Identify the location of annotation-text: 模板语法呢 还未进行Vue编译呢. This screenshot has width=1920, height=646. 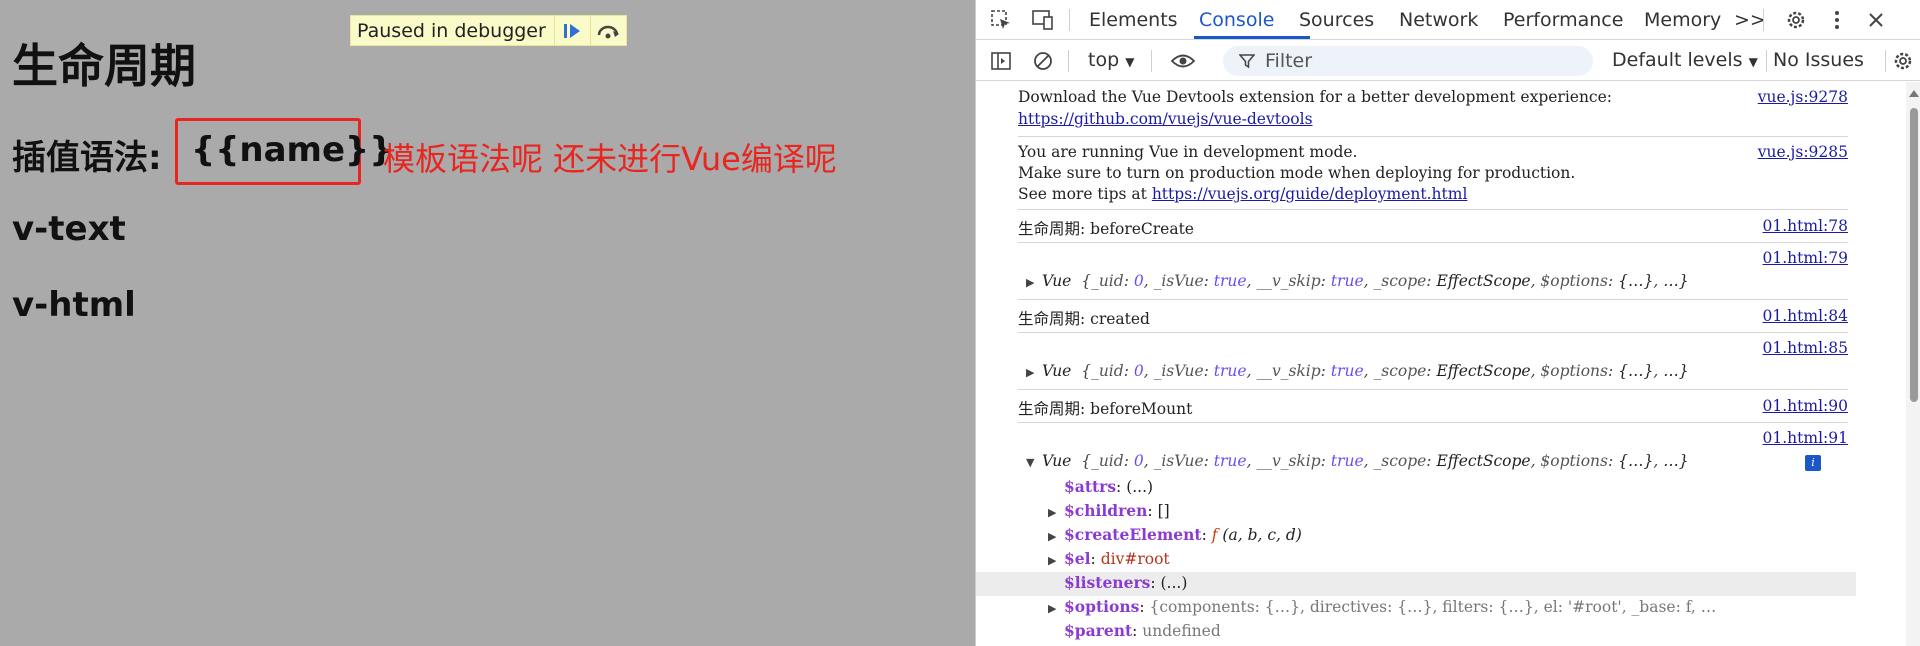
(610, 159).